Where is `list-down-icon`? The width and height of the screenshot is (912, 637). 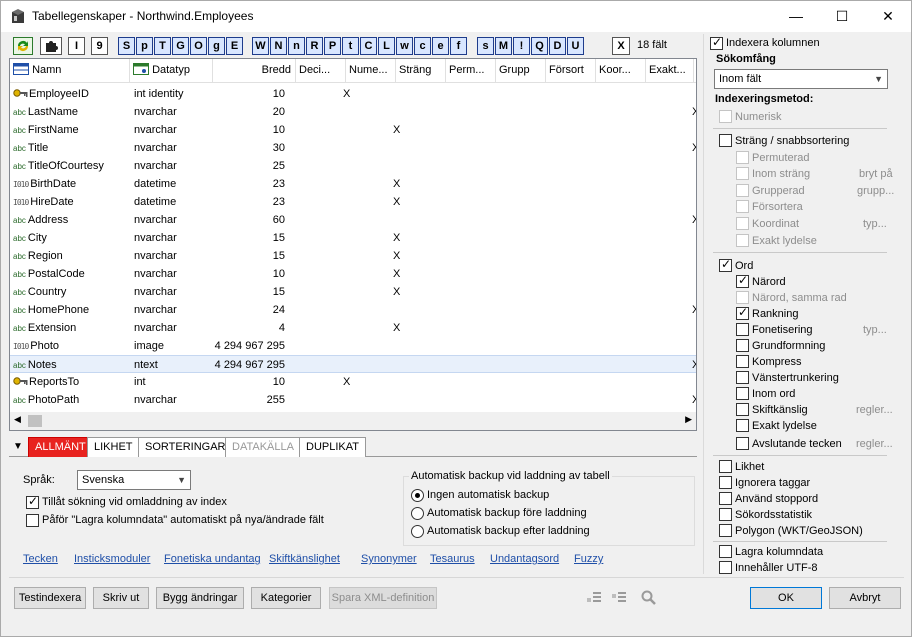 list-down-icon is located at coordinates (594, 598).